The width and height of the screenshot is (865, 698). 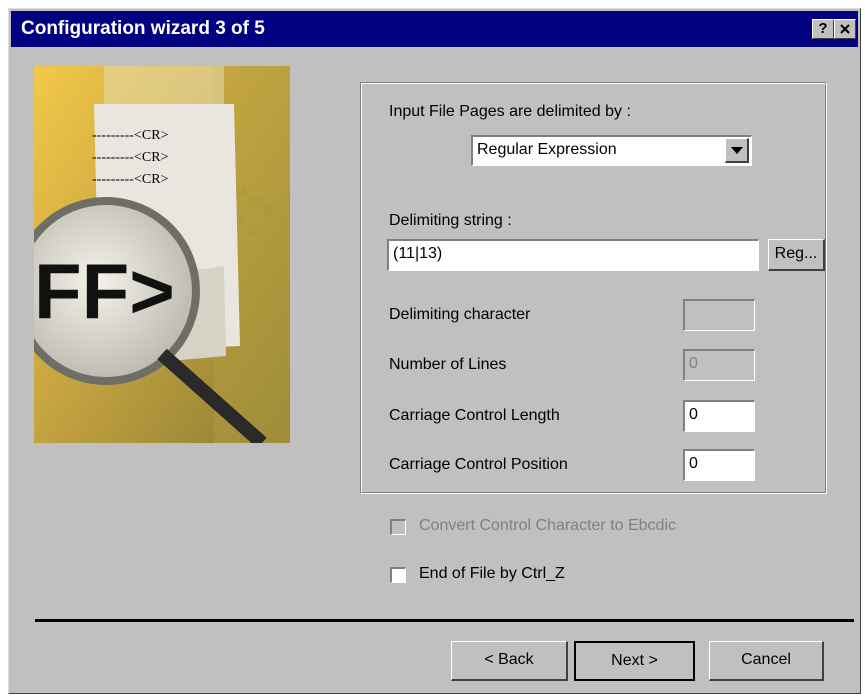 I want to click on cc-position-label: Carriage Control Position, so click(x=478, y=464).